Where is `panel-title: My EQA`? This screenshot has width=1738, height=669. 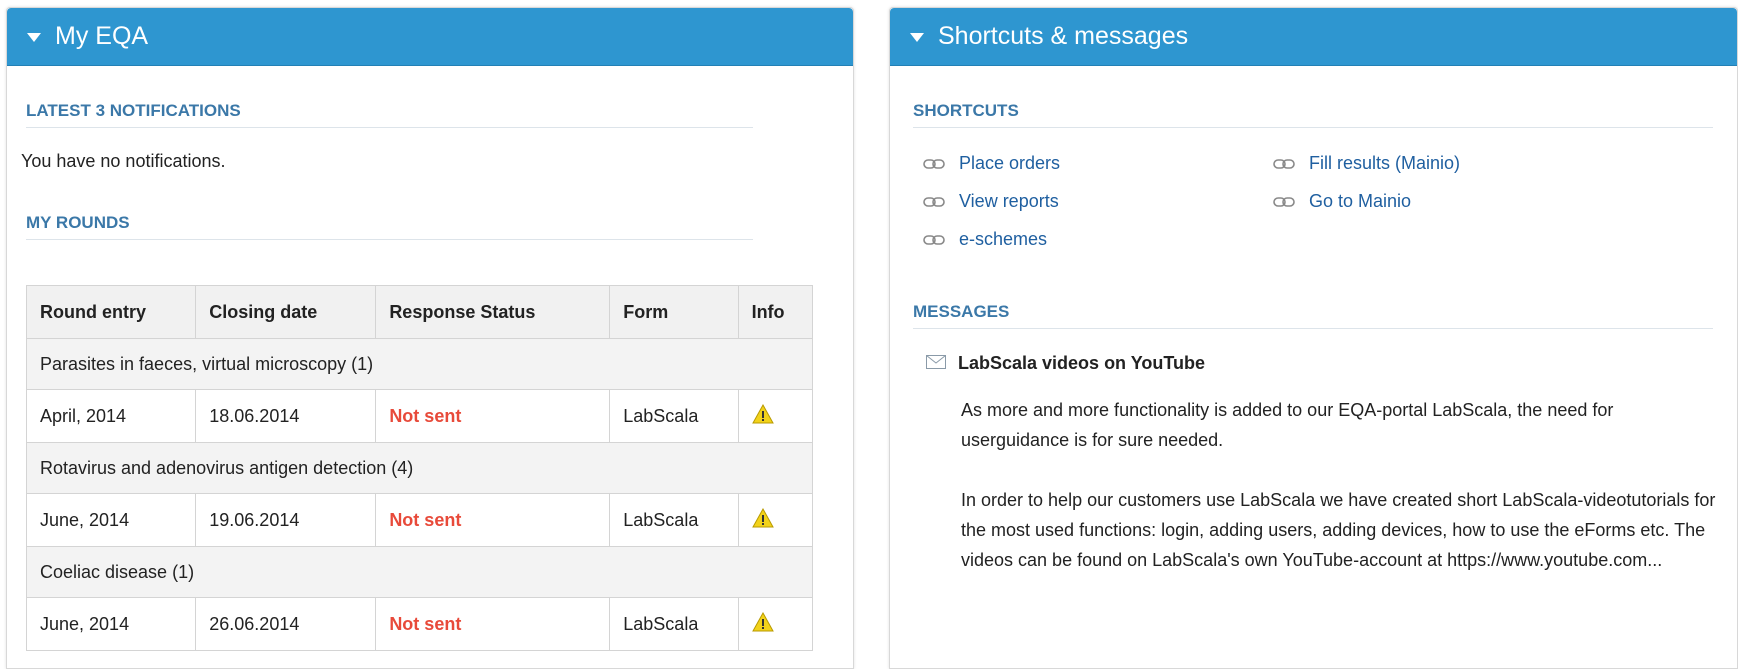 panel-title: My EQA is located at coordinates (102, 36).